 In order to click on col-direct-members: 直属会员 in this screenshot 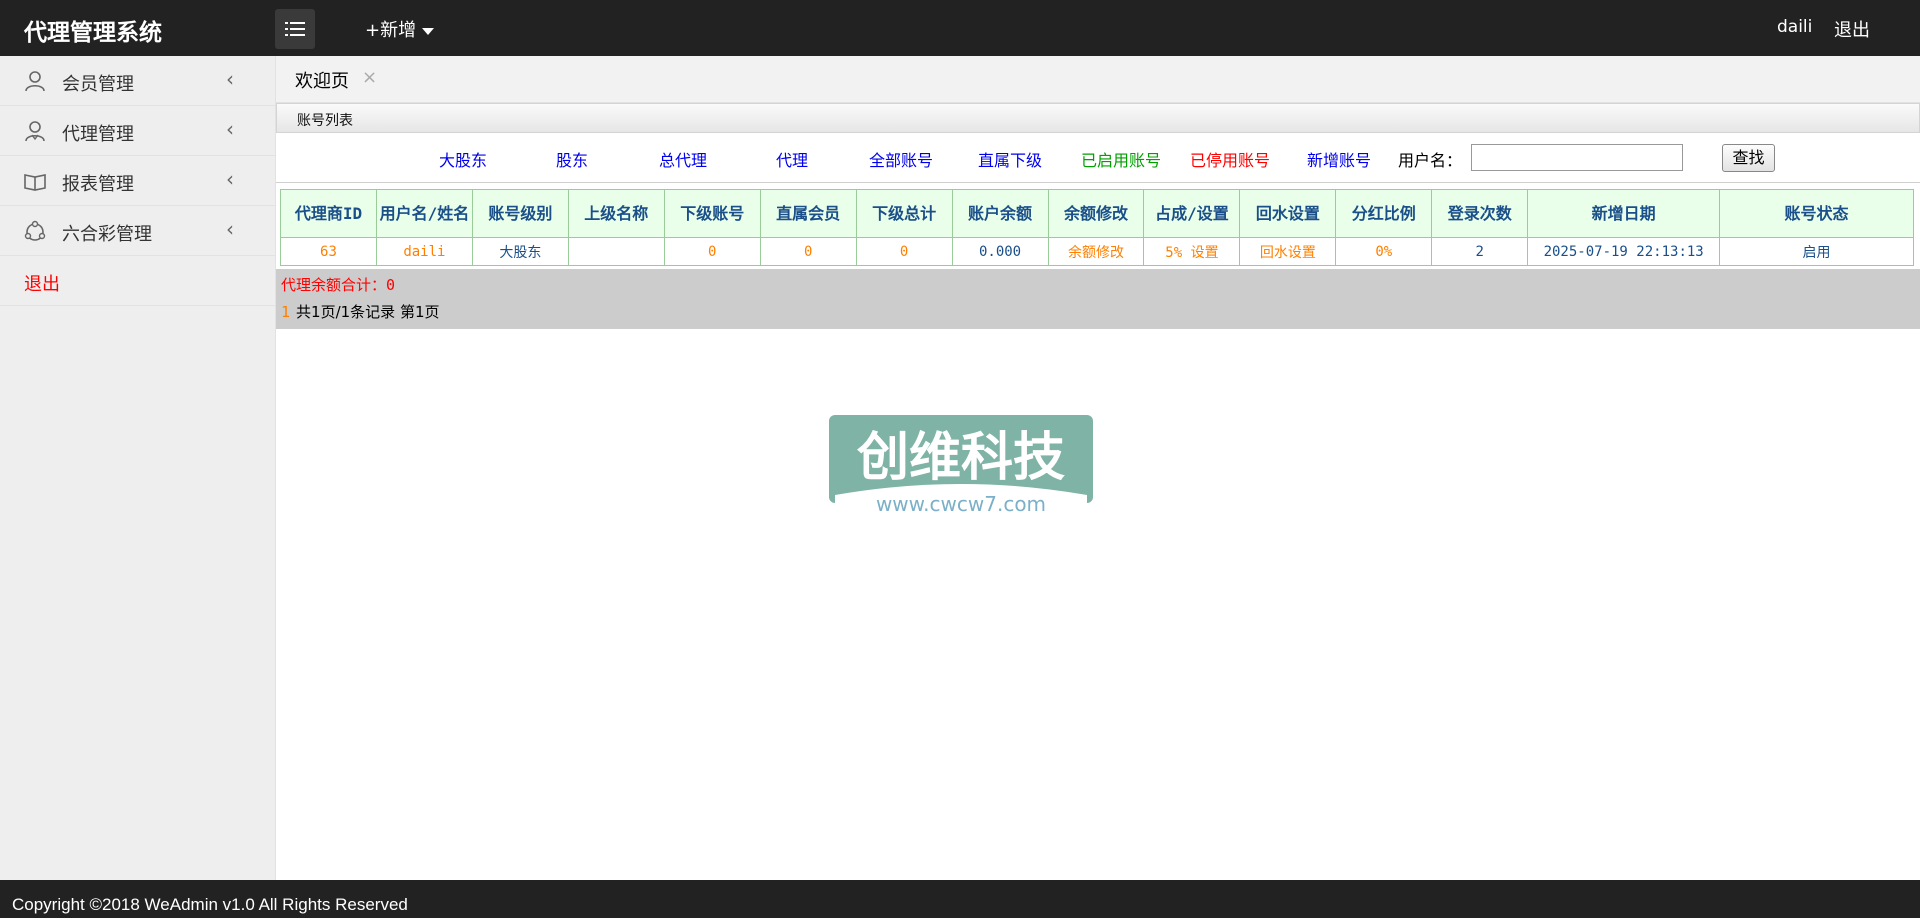, I will do `click(808, 213)`.